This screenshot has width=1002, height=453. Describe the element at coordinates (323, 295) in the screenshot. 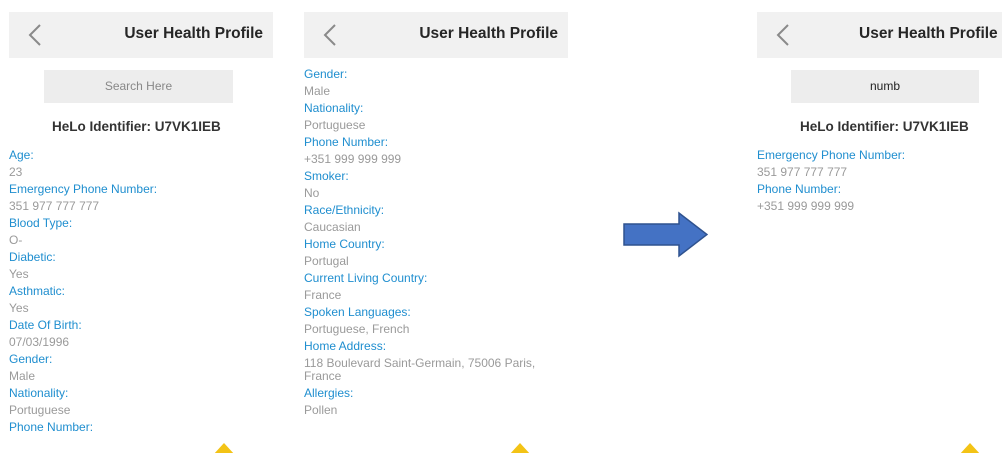

I see `field-value-current-living-country: France` at that location.